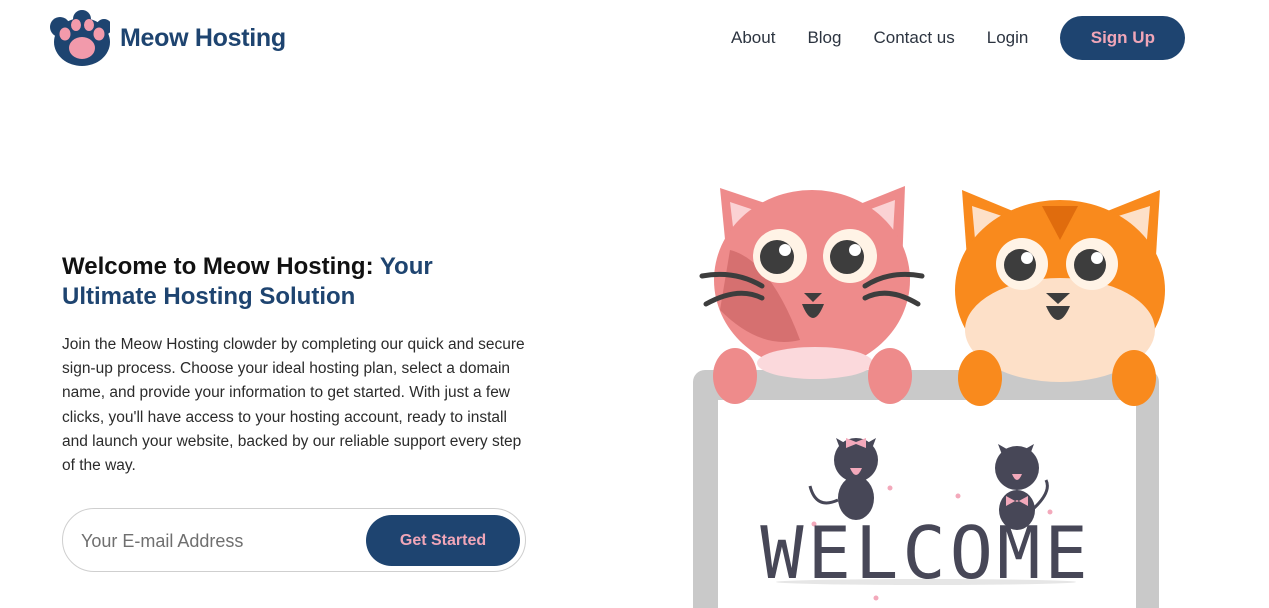  What do you see at coordinates (203, 37) in the screenshot?
I see `brand-name: Meow Hosting` at bounding box center [203, 37].